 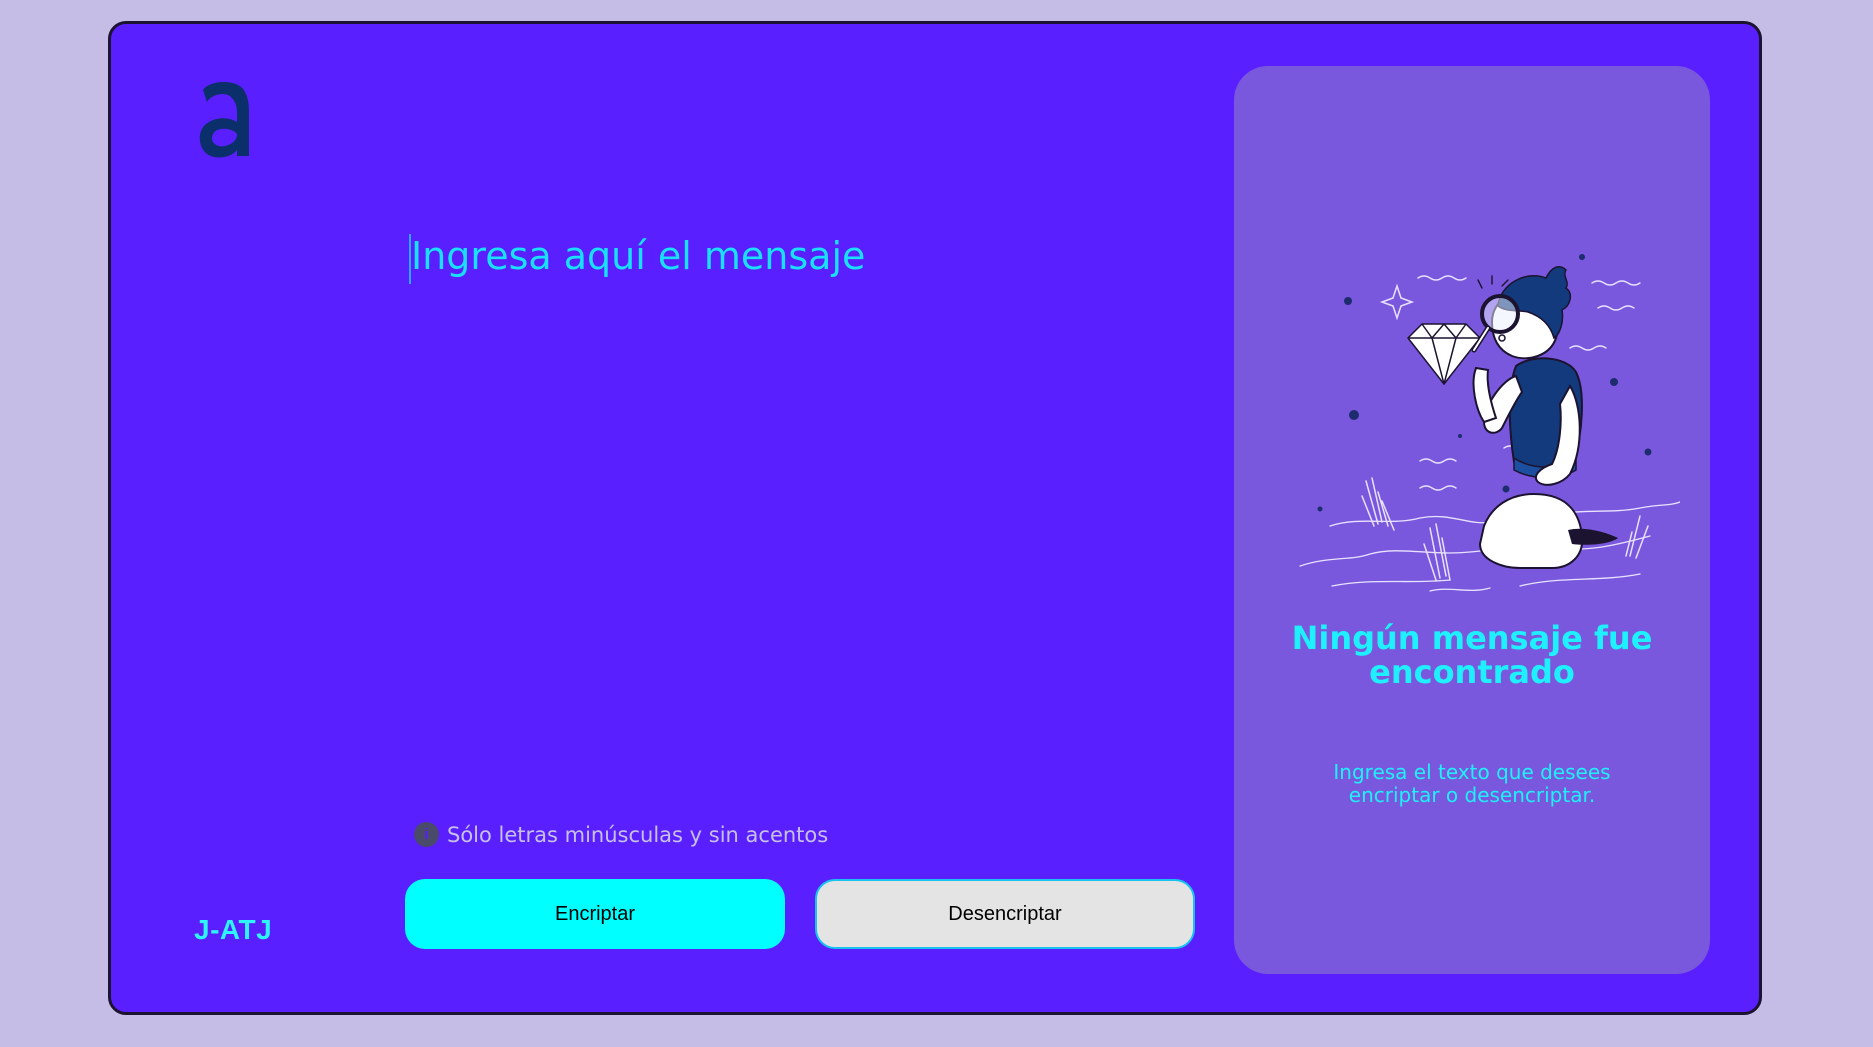 I want to click on encrypt-button: Encriptar, so click(x=595, y=914).